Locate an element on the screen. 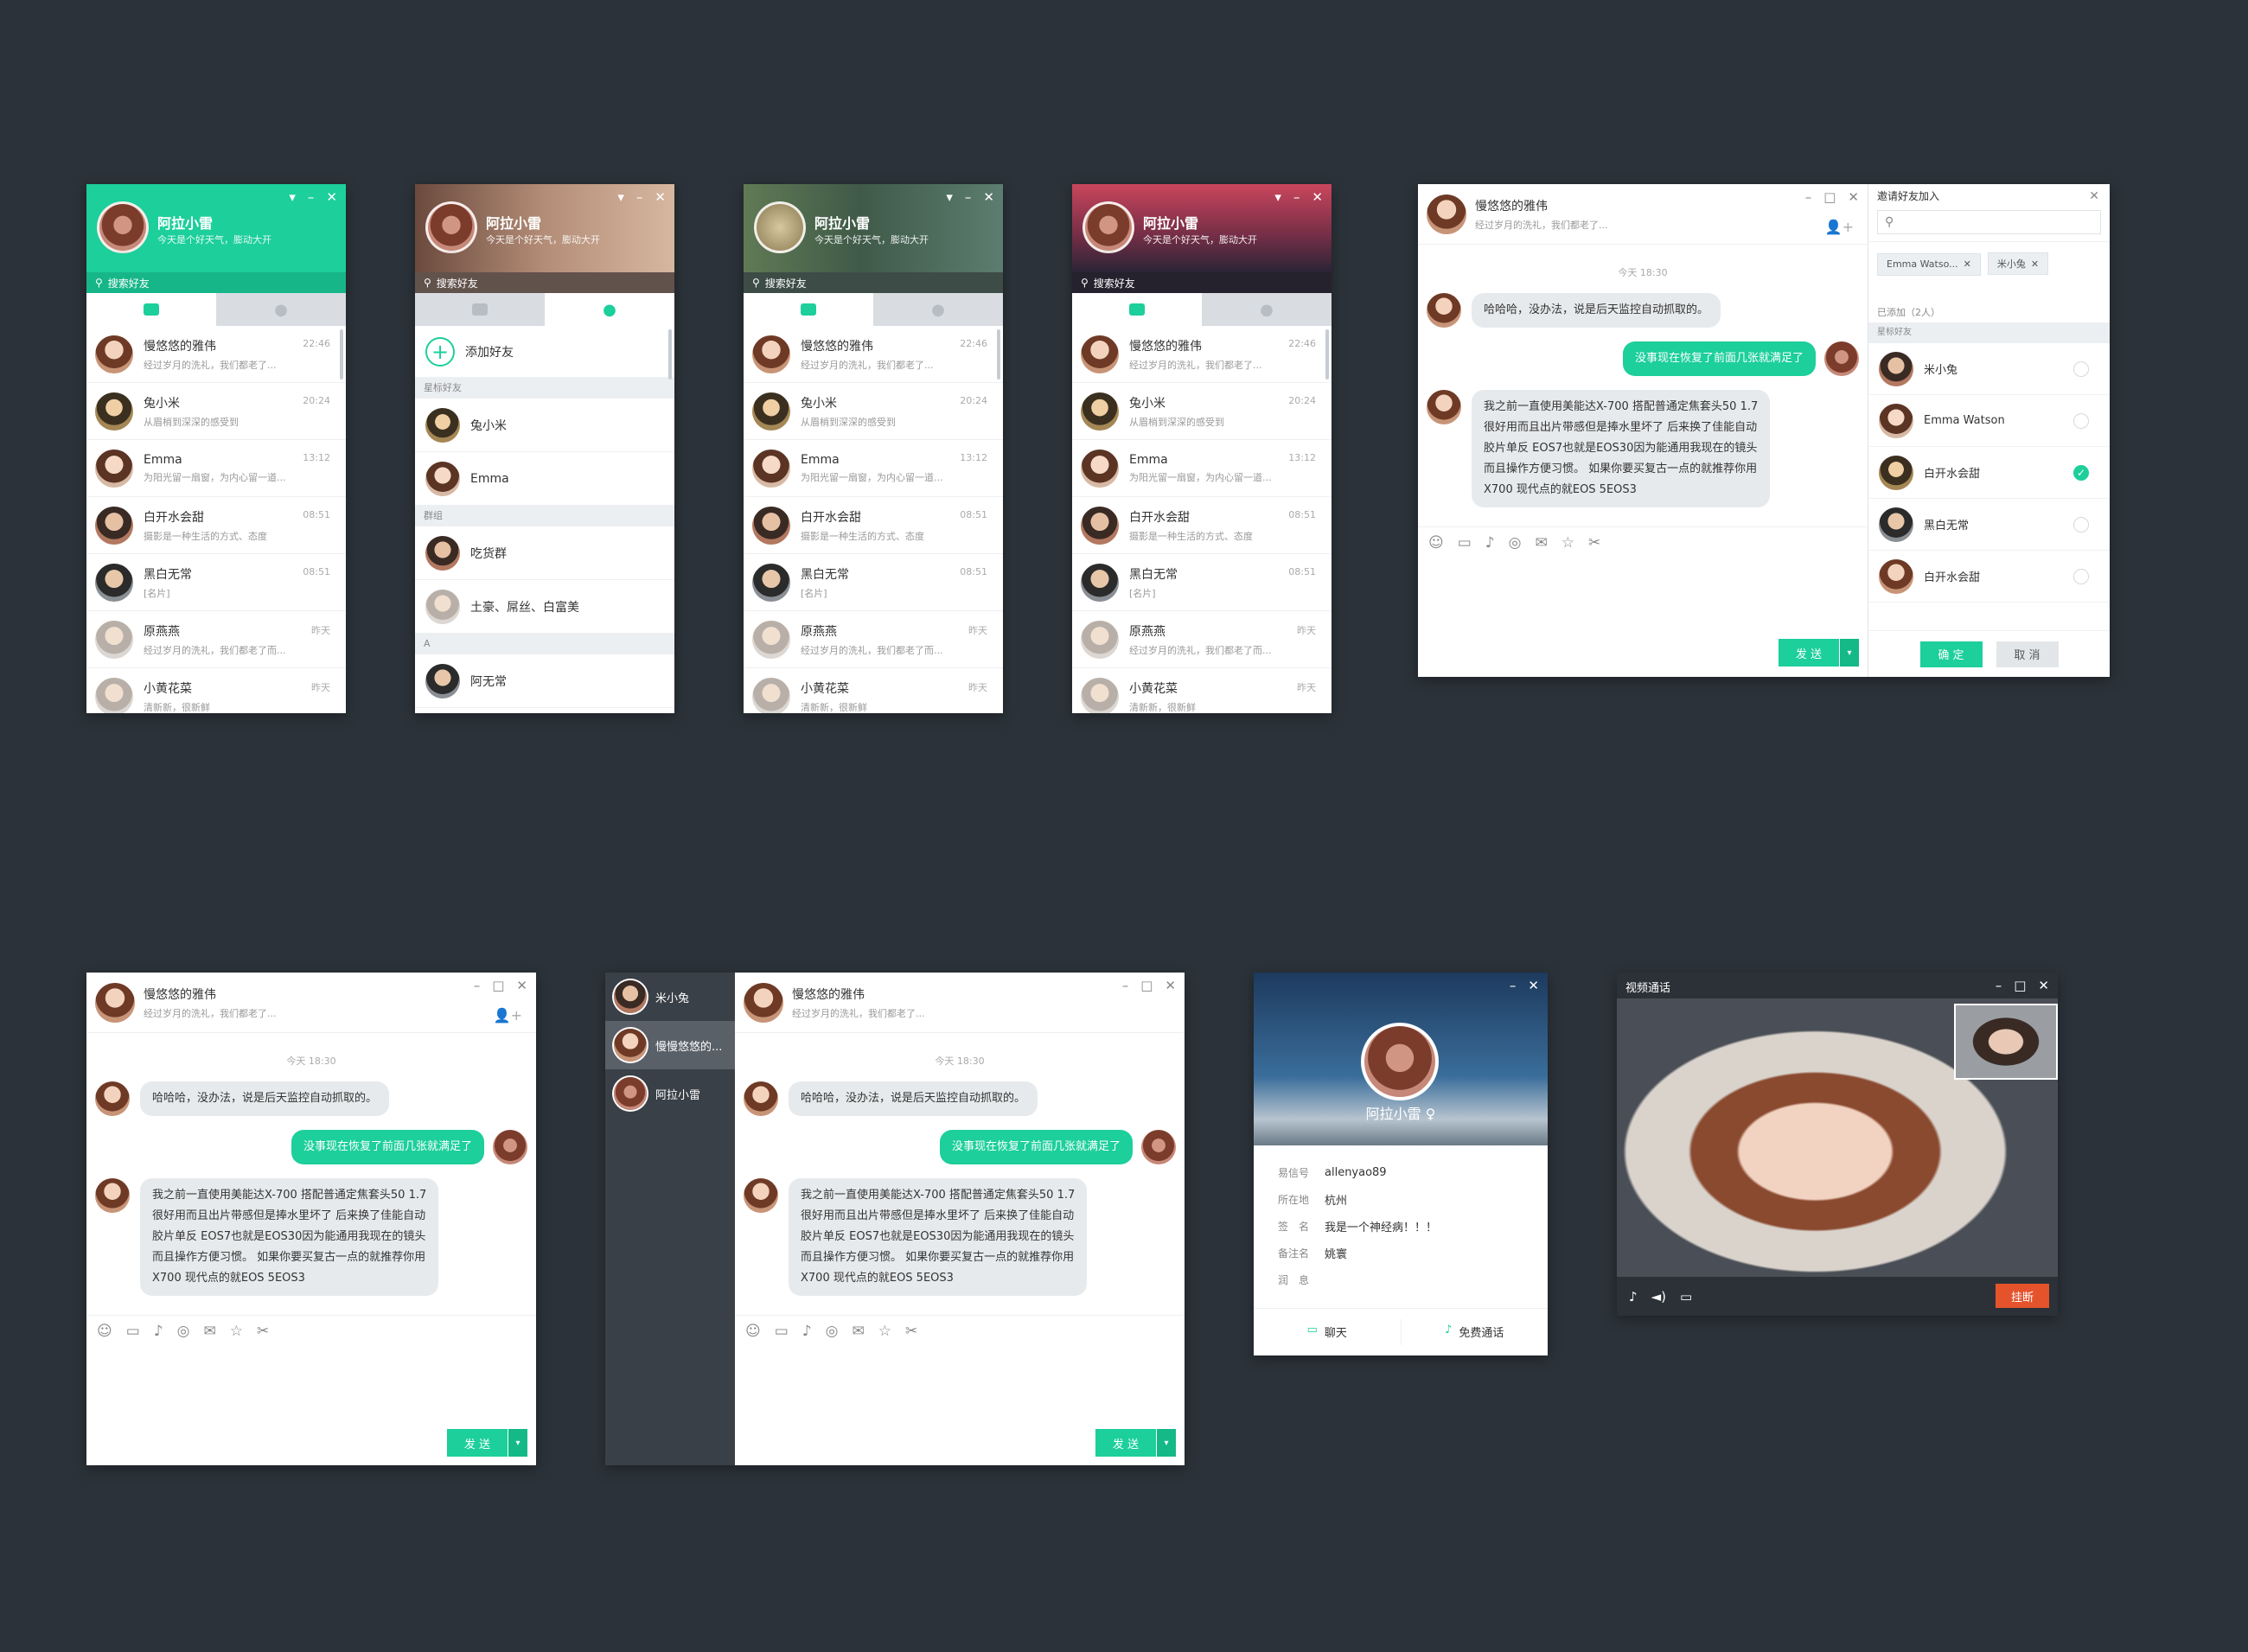  hangup-button: 挂断 is located at coordinates (2022, 1296).